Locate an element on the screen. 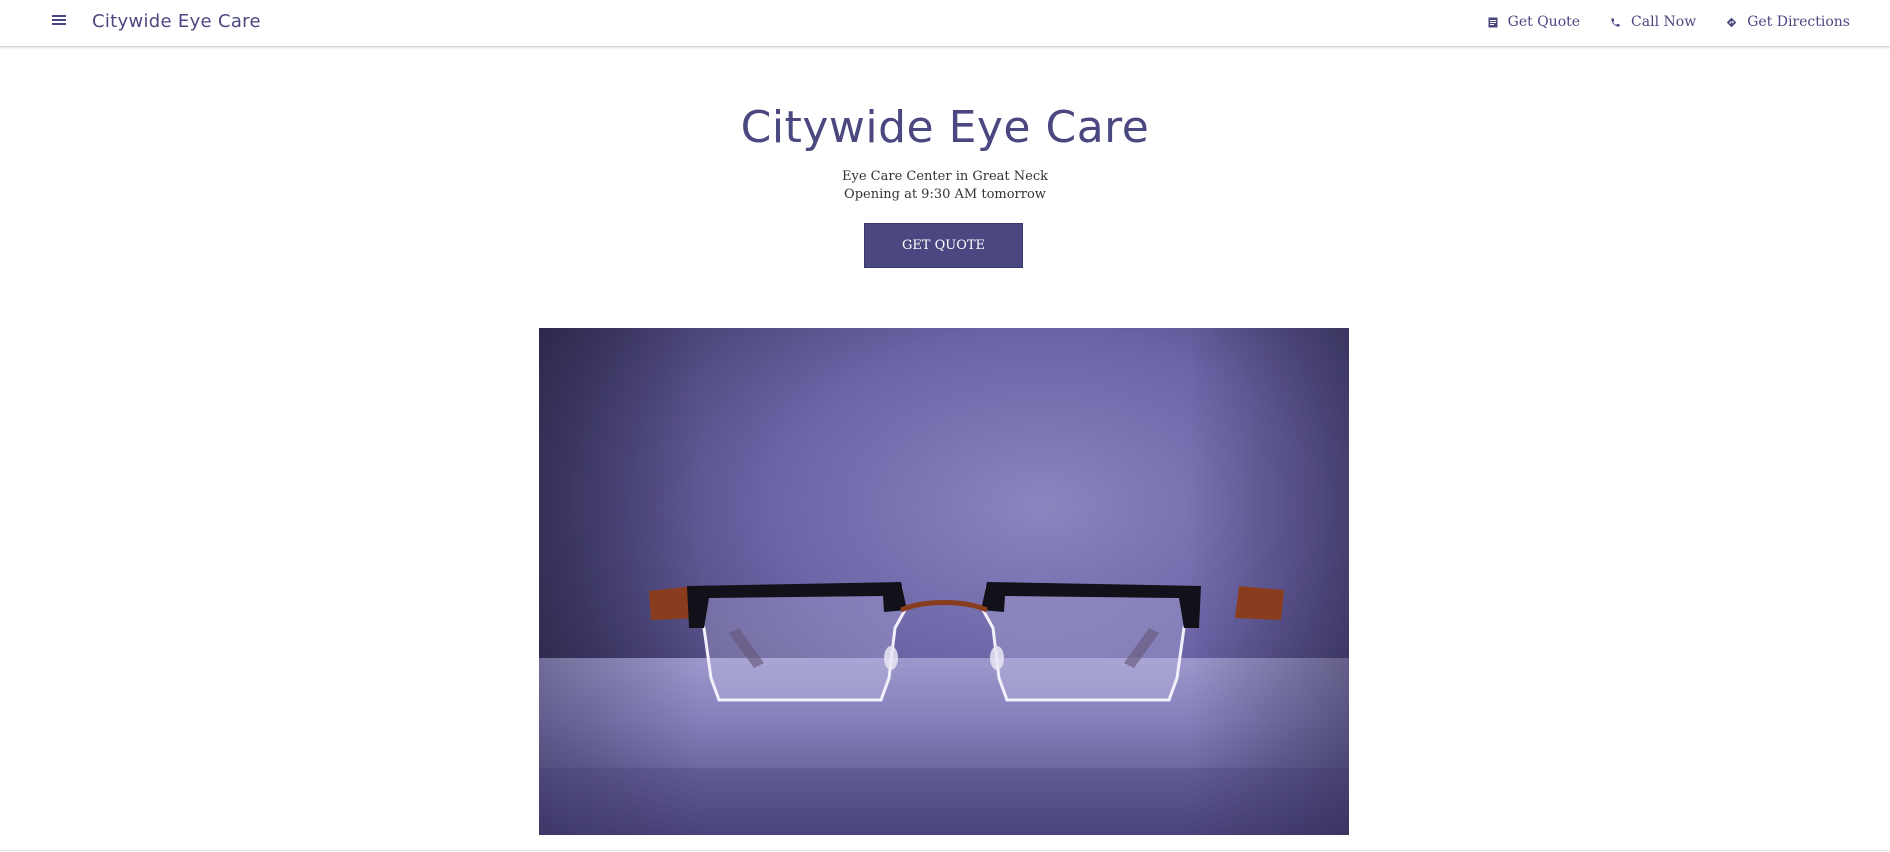 The height and width of the screenshot is (852, 1890). get-quote-label: Get Quote is located at coordinates (1544, 22).